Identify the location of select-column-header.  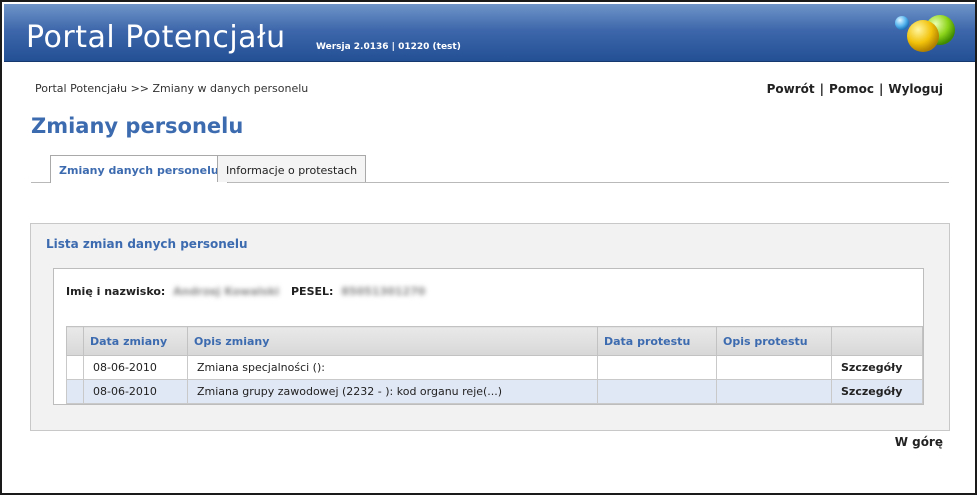
(75, 341).